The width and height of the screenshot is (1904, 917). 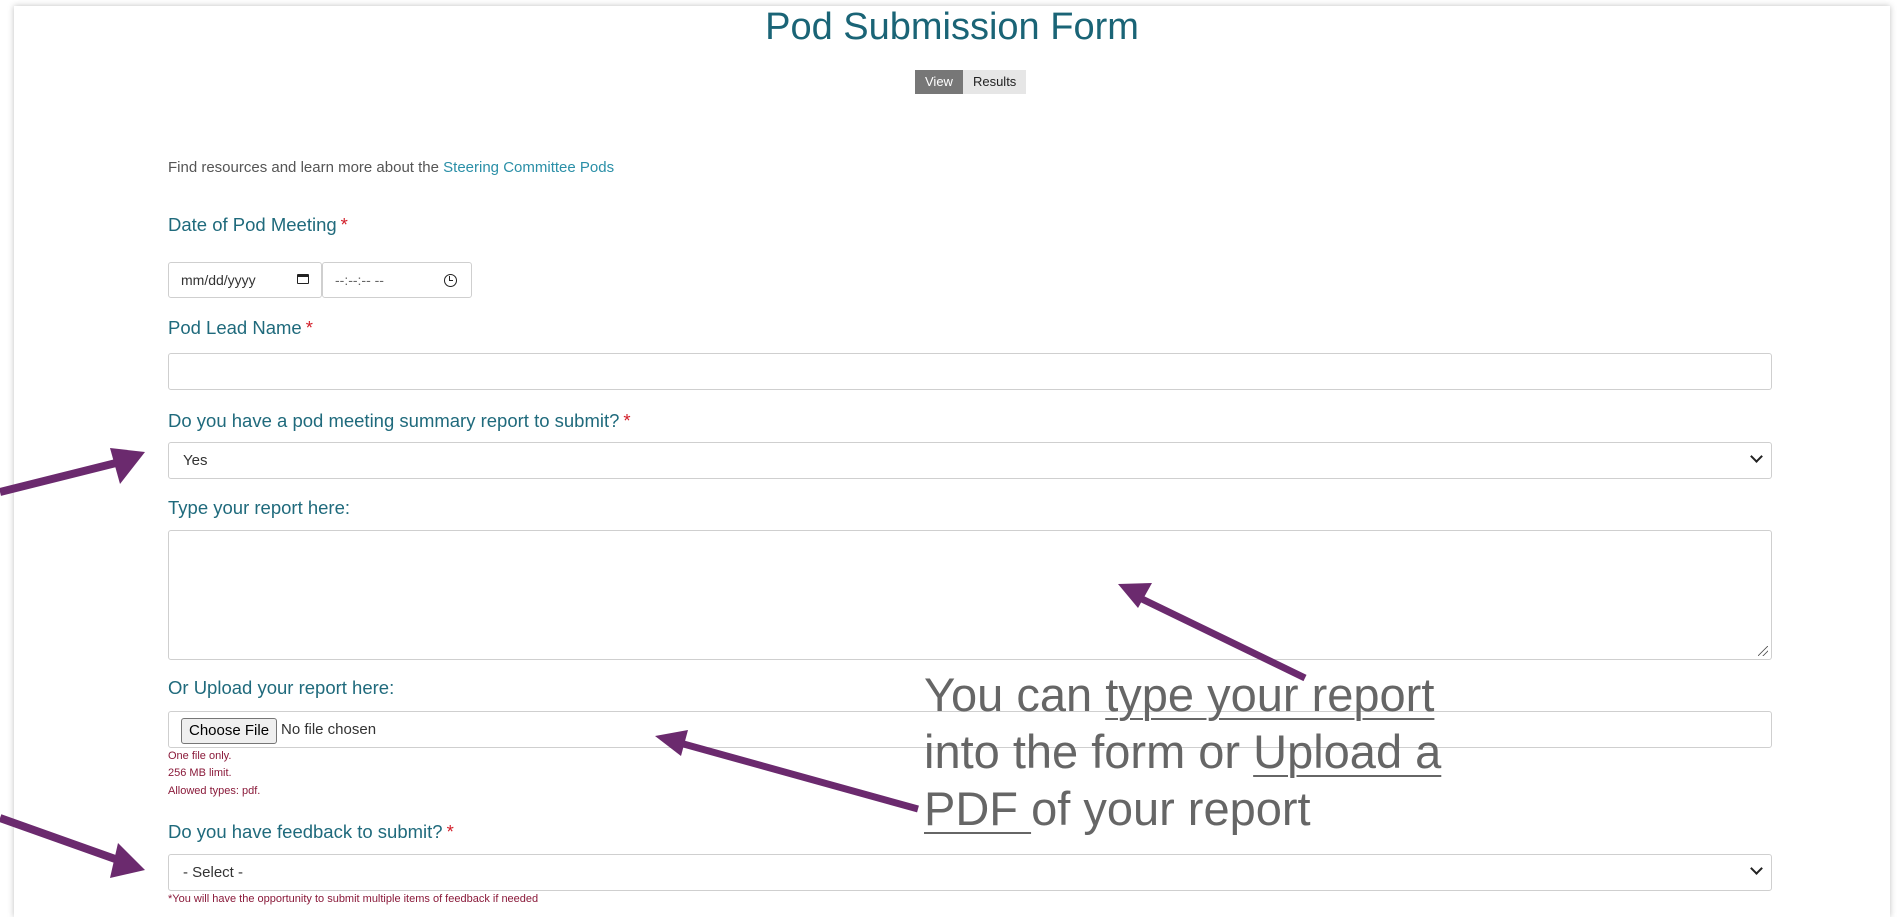 What do you see at coordinates (60, 477) in the screenshot?
I see `arrow-to-summary-select` at bounding box center [60, 477].